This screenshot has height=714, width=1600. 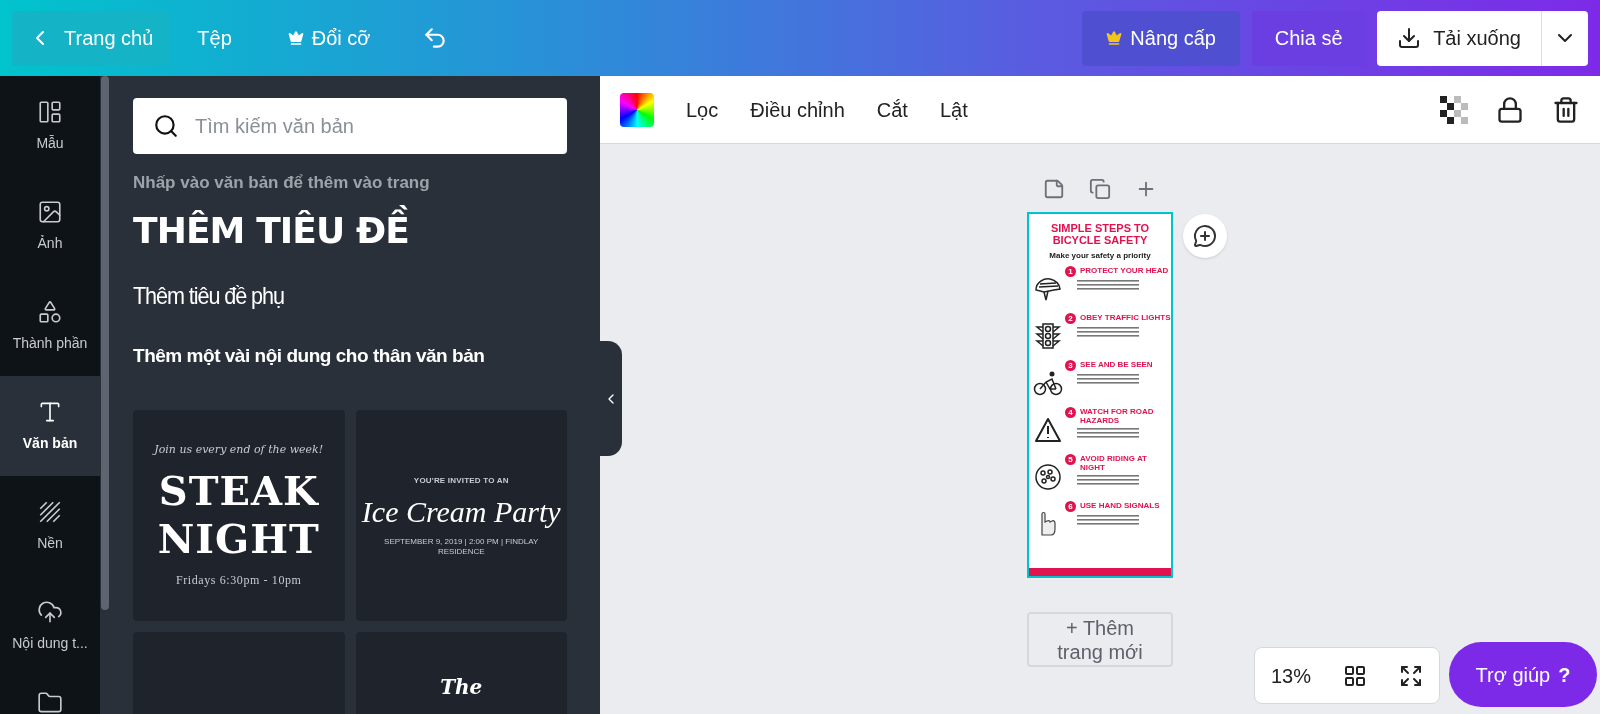 I want to click on share-button: Chia sẻ, so click(x=1309, y=38).